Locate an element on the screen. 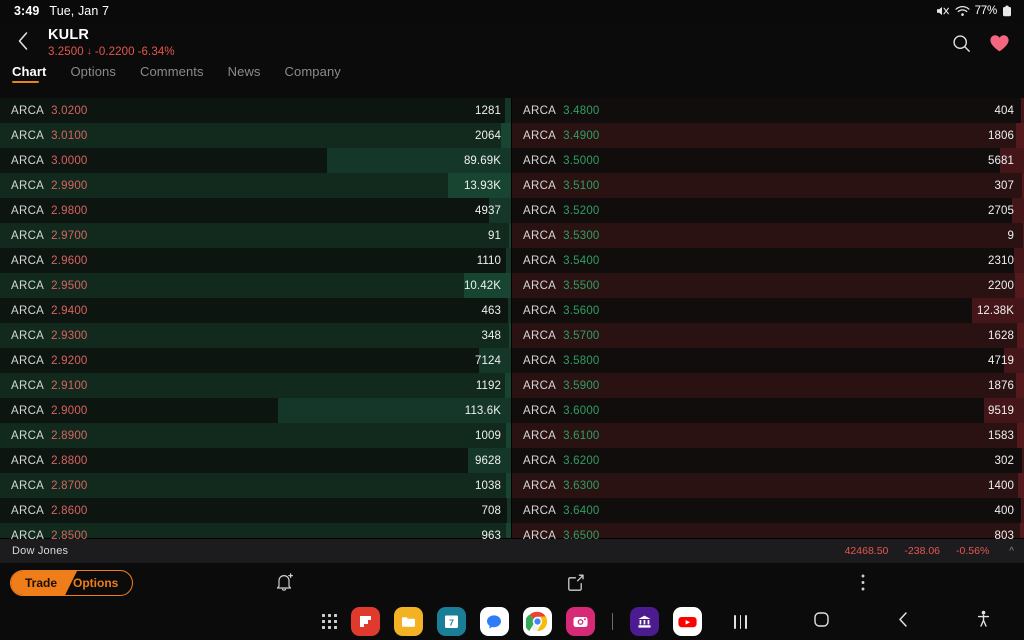 The width and height of the screenshot is (1024, 640). wifi-icon is located at coordinates (962, 11).